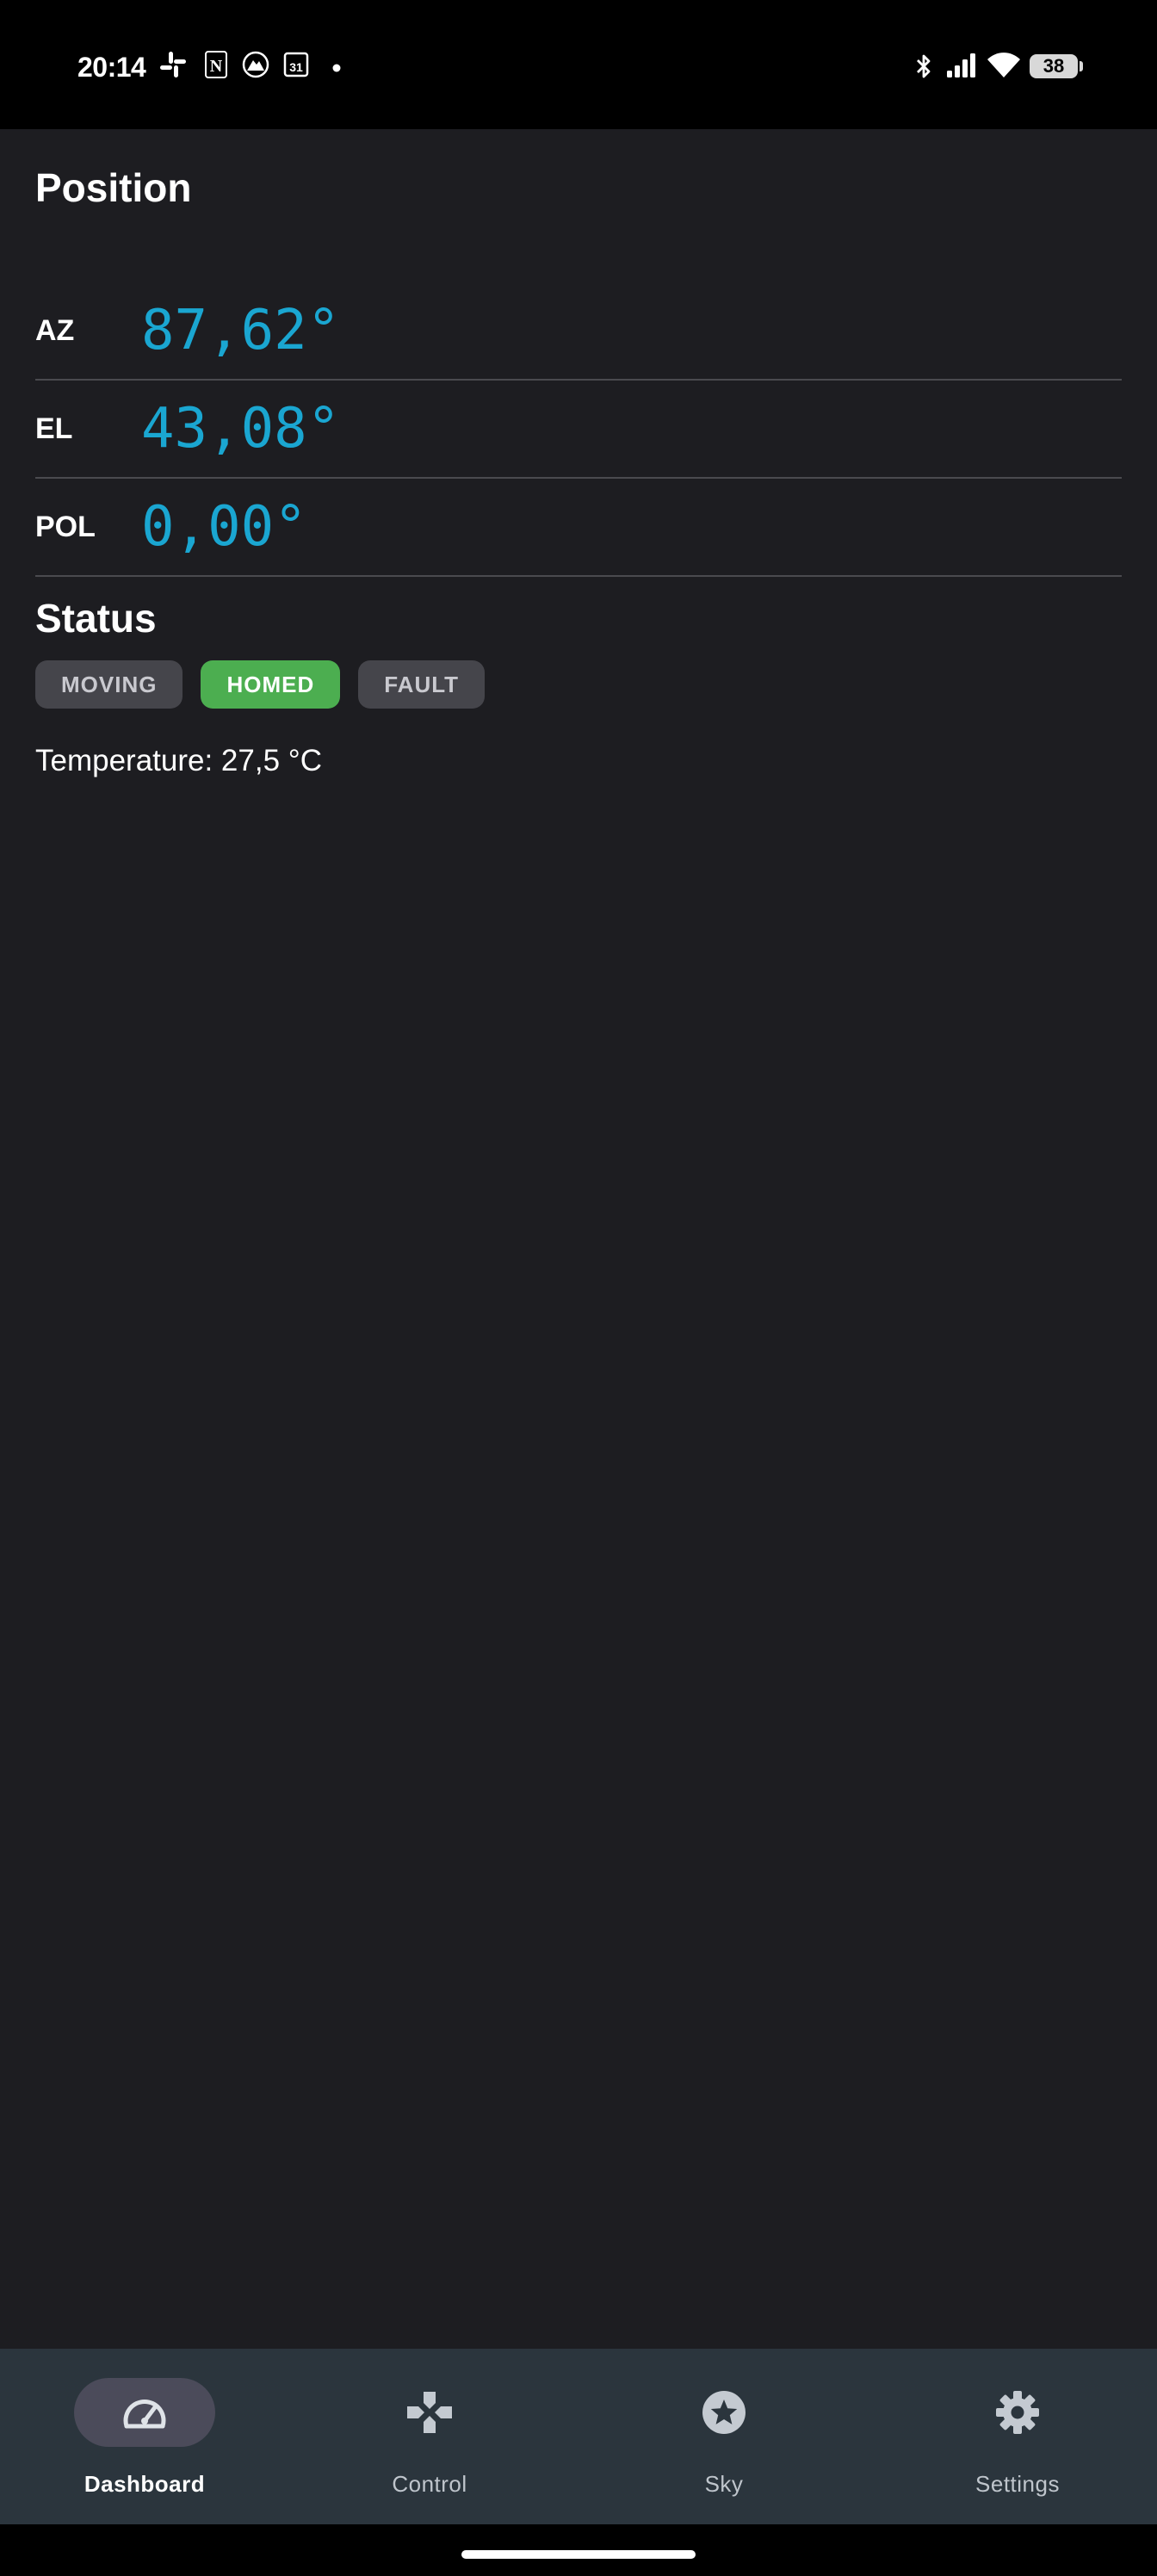 The height and width of the screenshot is (2576, 1157). What do you see at coordinates (422, 685) in the screenshot?
I see `status-chip-fault: FAULT` at bounding box center [422, 685].